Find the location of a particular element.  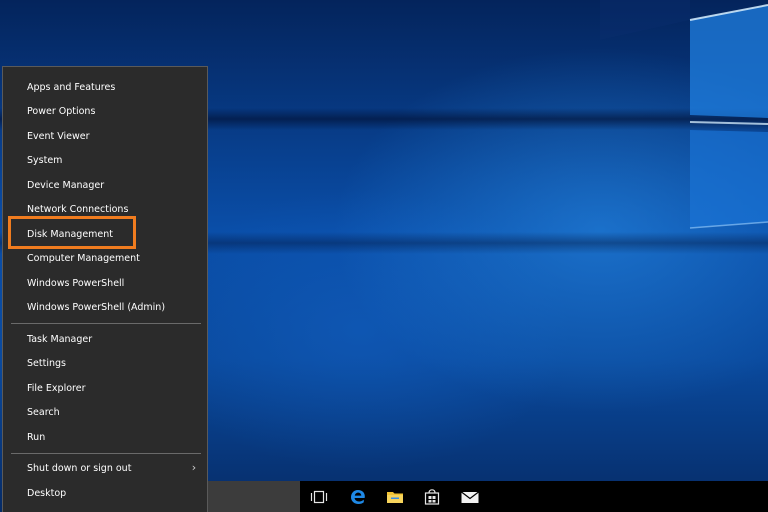

menu-item-task-manager: Task Manager is located at coordinates (105, 339).